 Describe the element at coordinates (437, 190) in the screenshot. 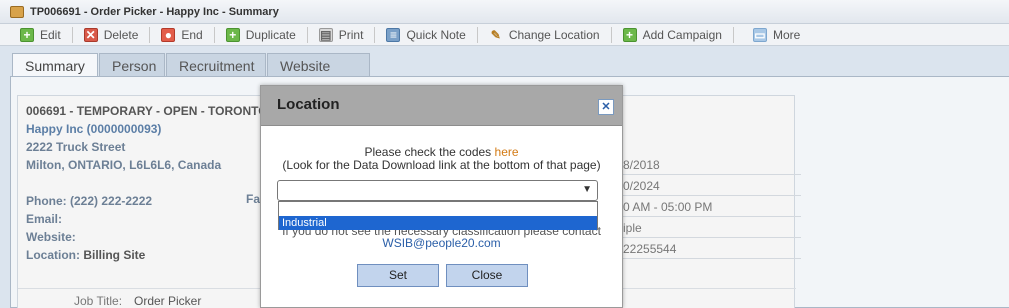

I see `classification-select: ▼` at that location.